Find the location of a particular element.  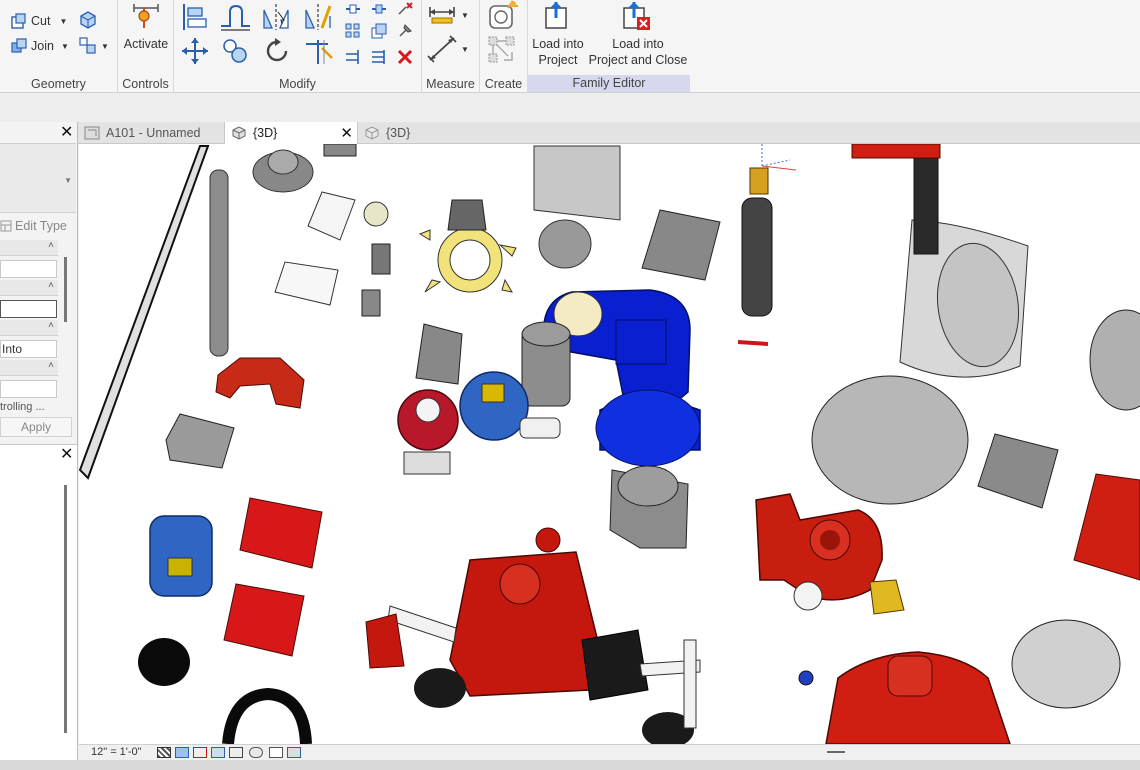

black-wheel is located at coordinates (440, 688).